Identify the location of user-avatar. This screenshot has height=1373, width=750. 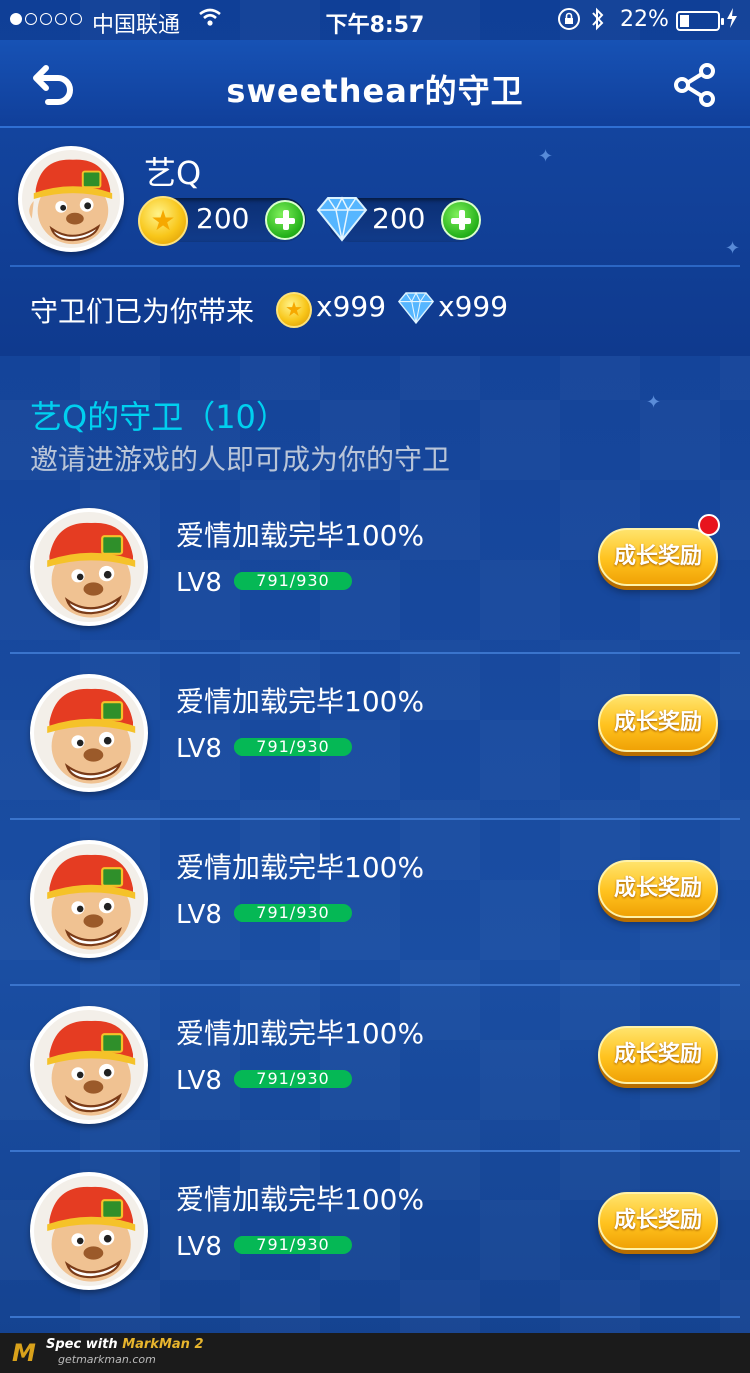
(71, 199).